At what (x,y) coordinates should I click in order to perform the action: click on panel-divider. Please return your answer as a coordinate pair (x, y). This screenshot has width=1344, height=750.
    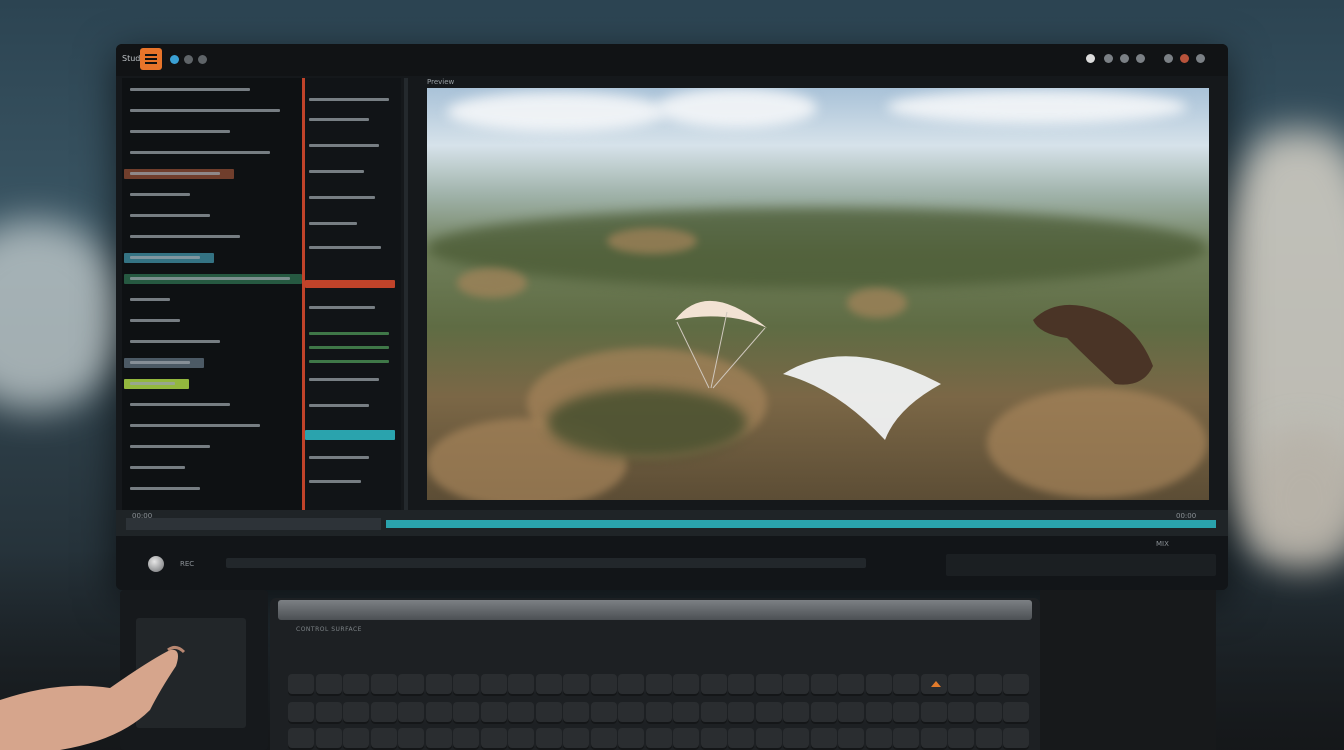
    Looking at the image, I should click on (406, 294).